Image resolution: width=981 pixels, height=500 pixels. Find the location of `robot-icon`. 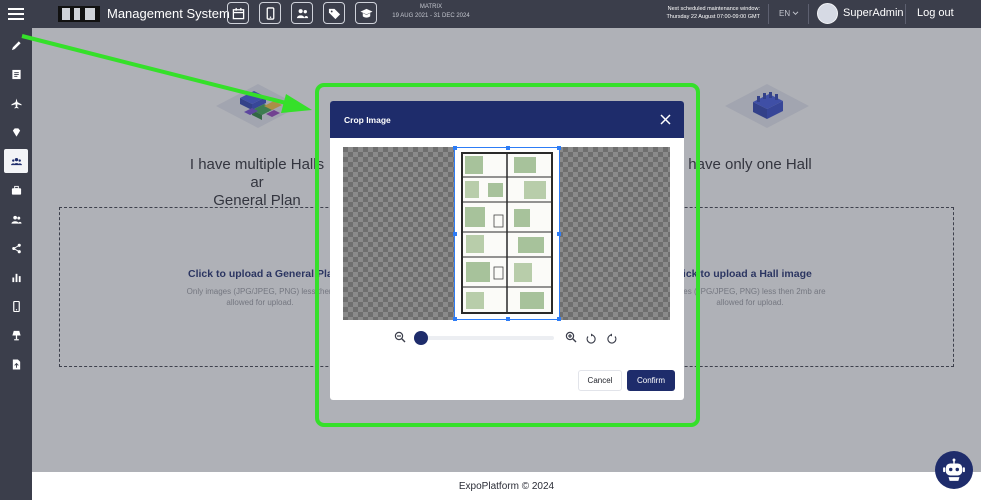

robot-icon is located at coordinates (954, 469).